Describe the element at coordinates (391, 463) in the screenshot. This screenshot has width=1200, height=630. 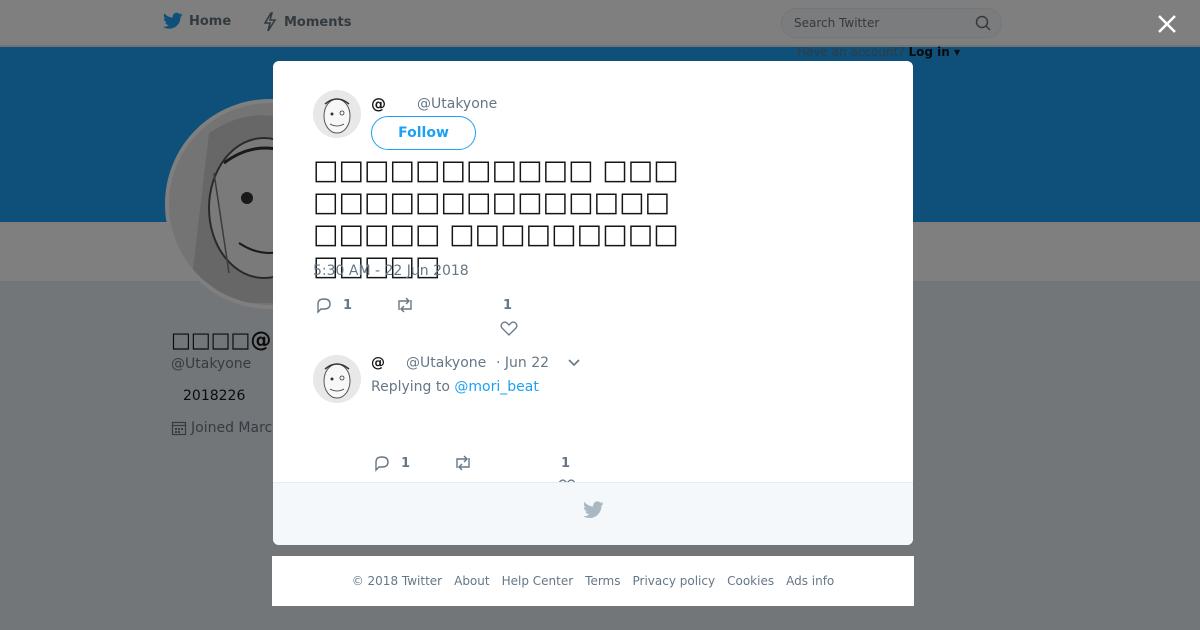
I see `reply-reply-action: 1` at that location.